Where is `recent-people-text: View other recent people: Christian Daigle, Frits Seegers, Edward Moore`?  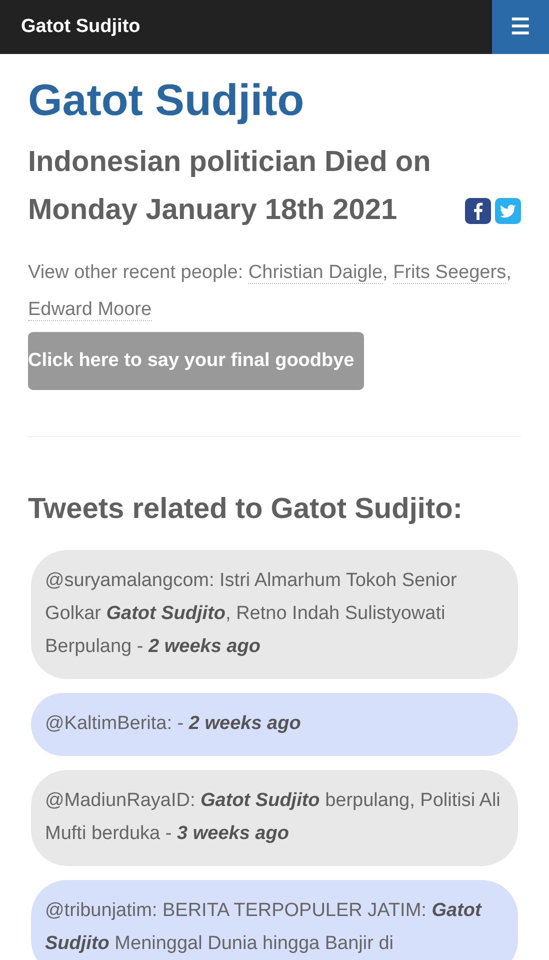
recent-people-text: View other recent people: Christian Daigle, Frits Seegers, Edward Moore is located at coordinates (270, 292).